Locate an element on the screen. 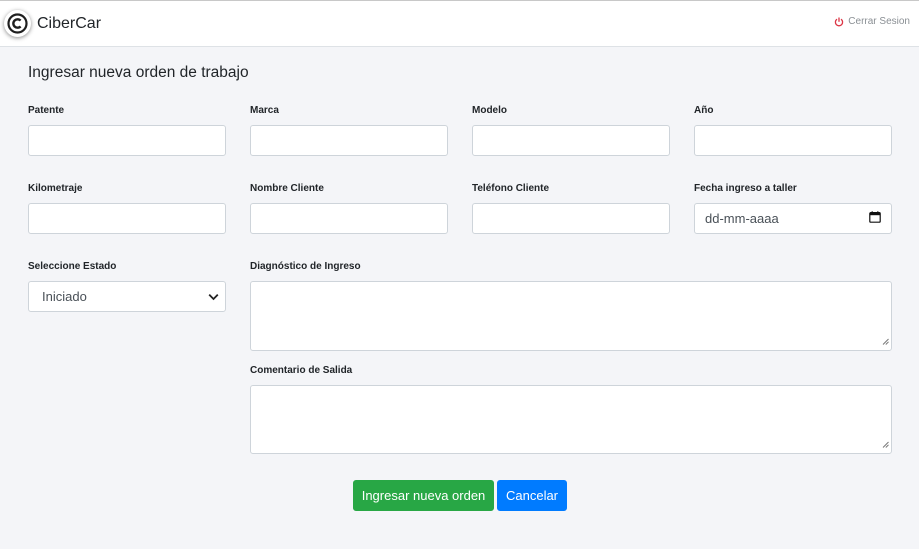  nombre-cliente-input is located at coordinates (349, 218).